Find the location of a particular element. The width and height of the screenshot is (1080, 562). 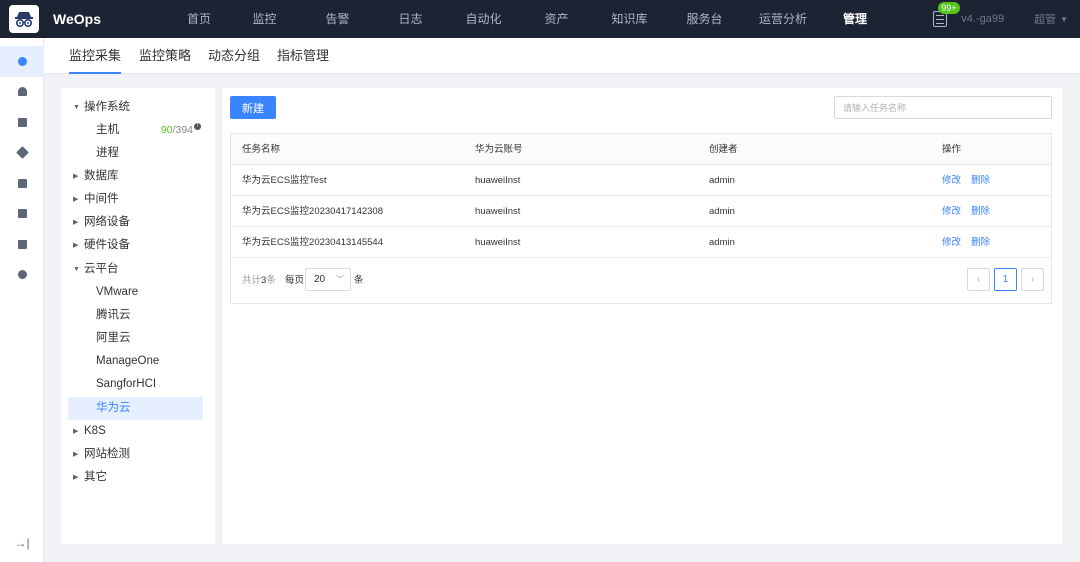

host-count: 90/394 is located at coordinates (176, 130).